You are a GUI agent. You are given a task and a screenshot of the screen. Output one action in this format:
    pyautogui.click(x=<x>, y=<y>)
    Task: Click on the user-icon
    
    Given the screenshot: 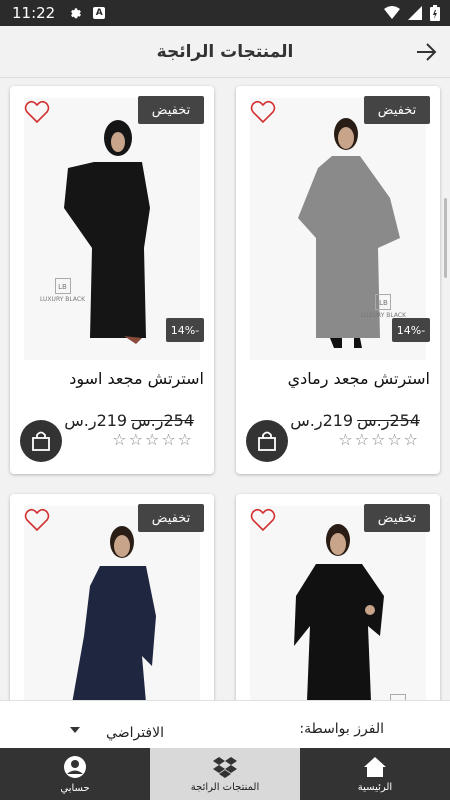 What is the action you would take?
    pyautogui.click(x=75, y=766)
    